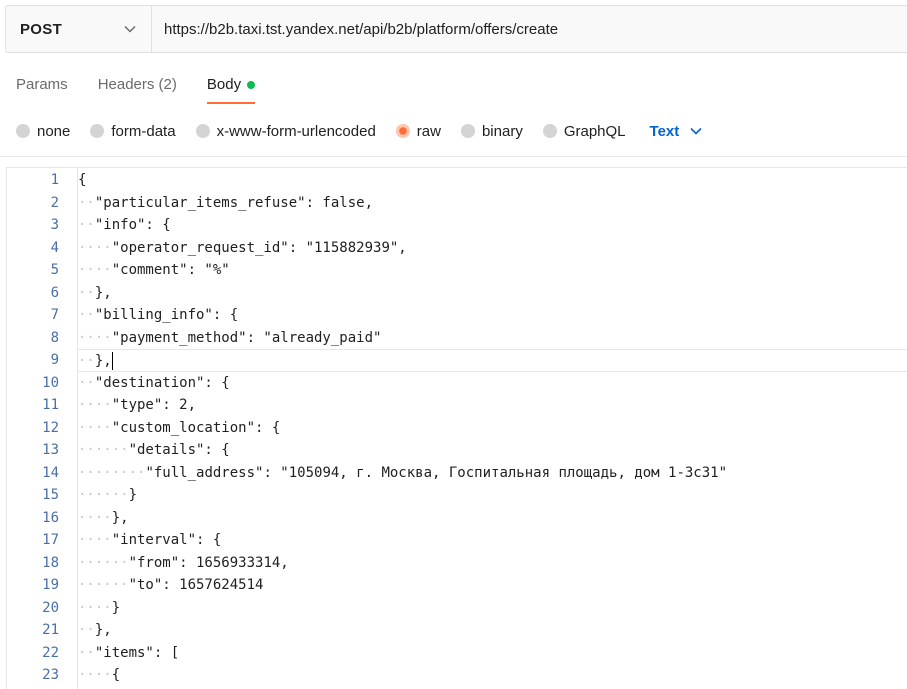 The height and width of the screenshot is (689, 907). Describe the element at coordinates (402, 131) in the screenshot. I see `radio-selected-icon` at that location.